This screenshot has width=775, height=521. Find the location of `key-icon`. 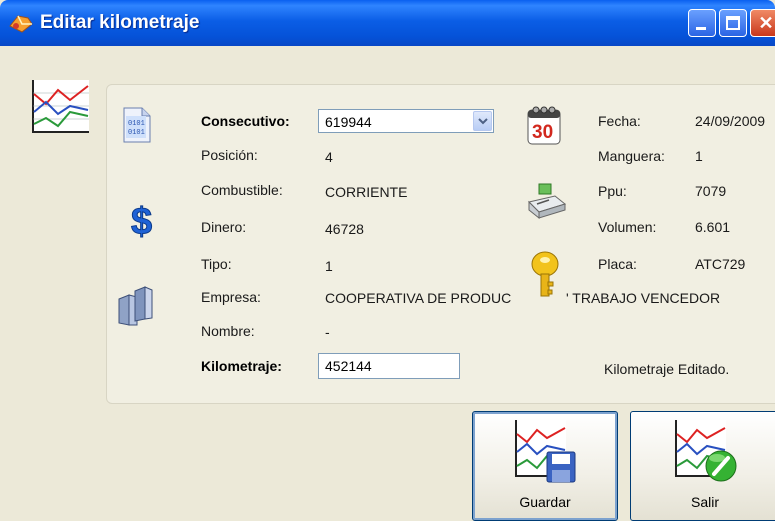

key-icon is located at coordinates (545, 274).